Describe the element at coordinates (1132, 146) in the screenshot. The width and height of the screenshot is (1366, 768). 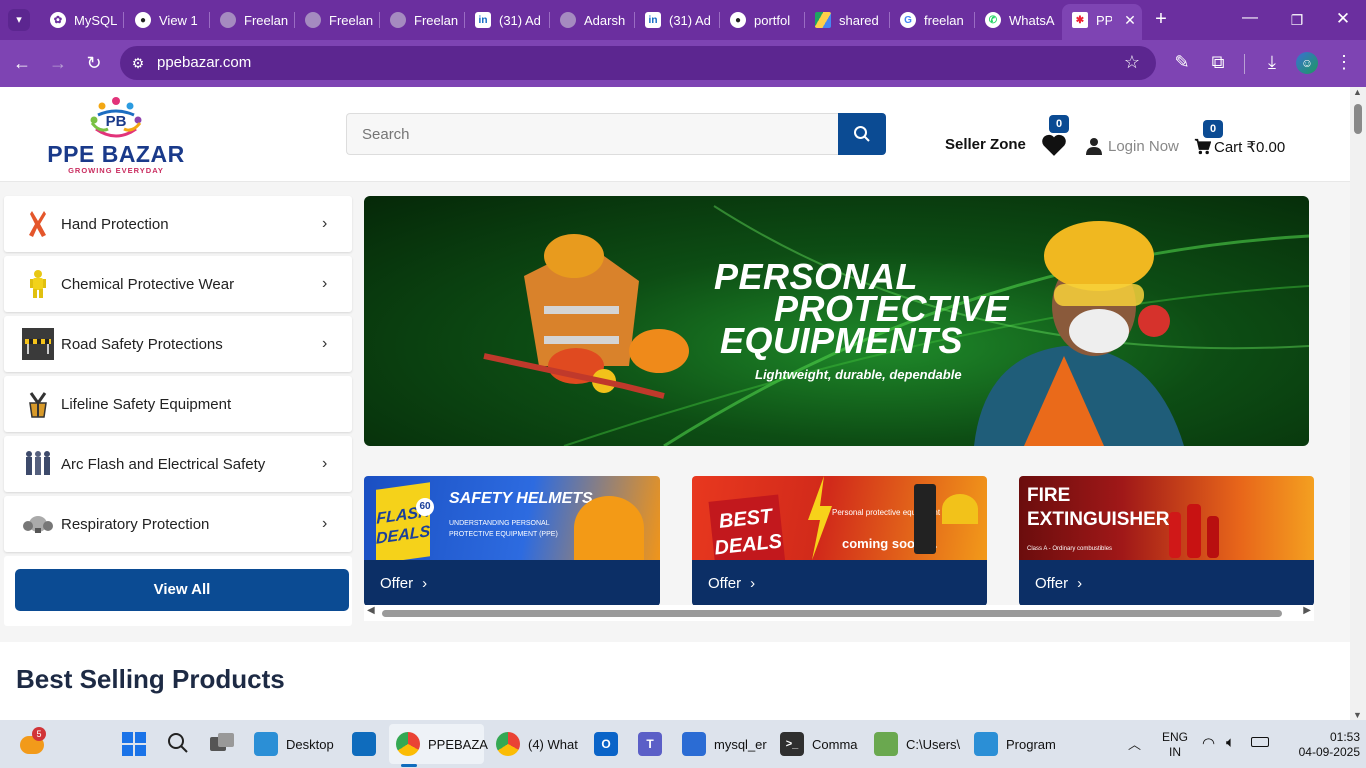
I see `login-button: Login Now` at that location.